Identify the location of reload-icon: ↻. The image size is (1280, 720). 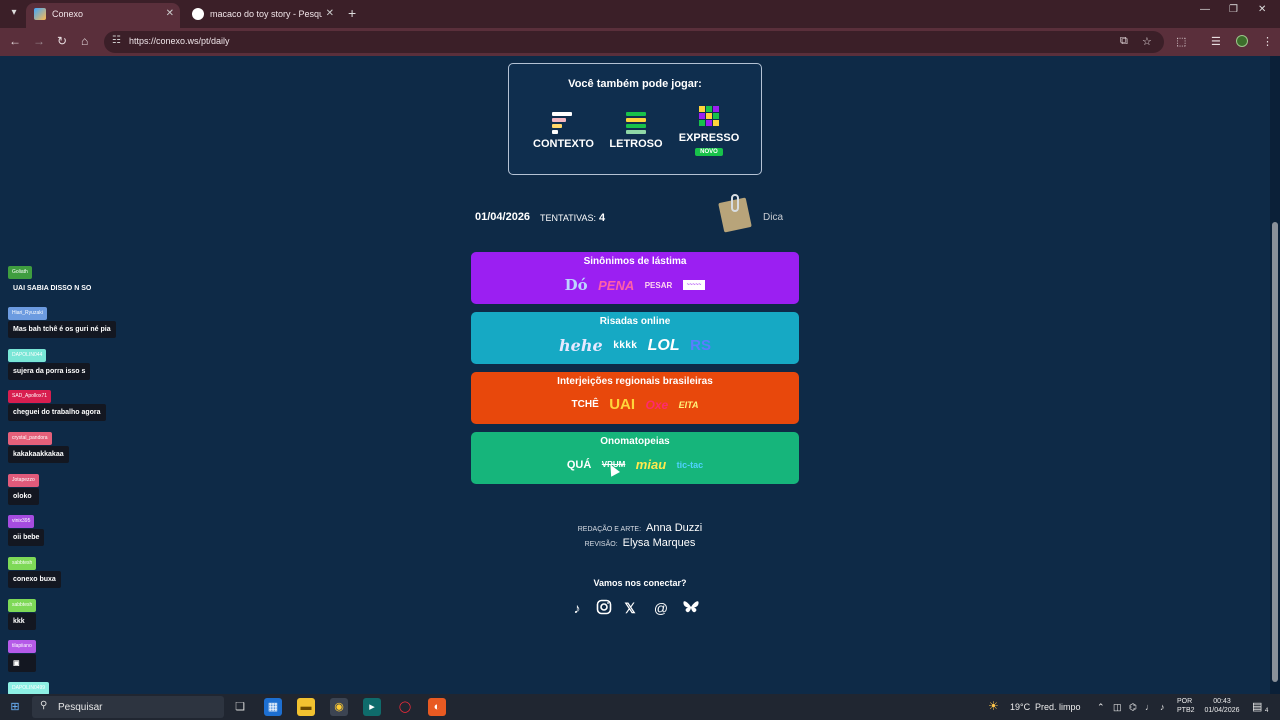
(62, 41).